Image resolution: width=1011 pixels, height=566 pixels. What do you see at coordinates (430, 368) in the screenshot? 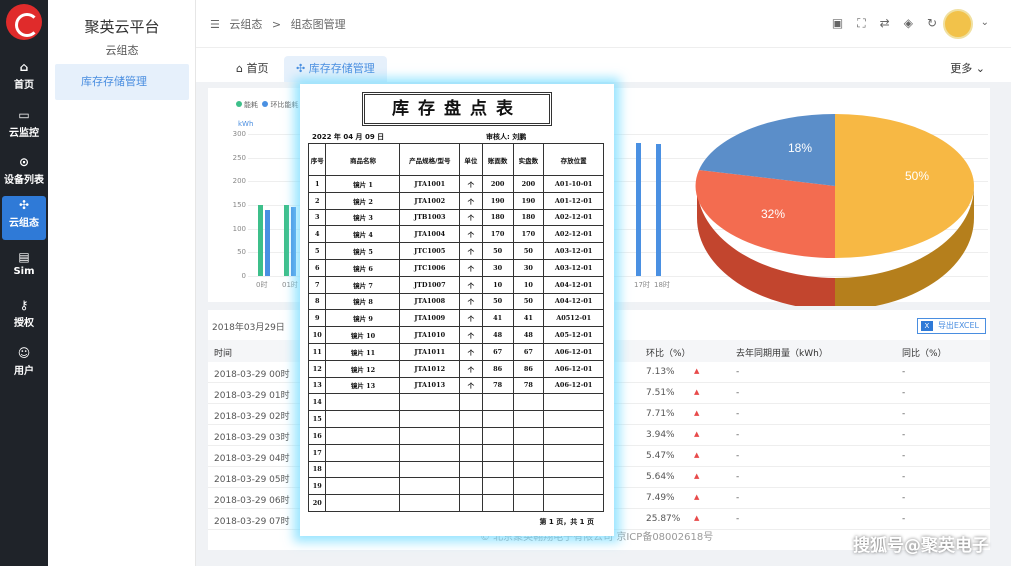
I see `inventory-cell: JTA1012` at bounding box center [430, 368].